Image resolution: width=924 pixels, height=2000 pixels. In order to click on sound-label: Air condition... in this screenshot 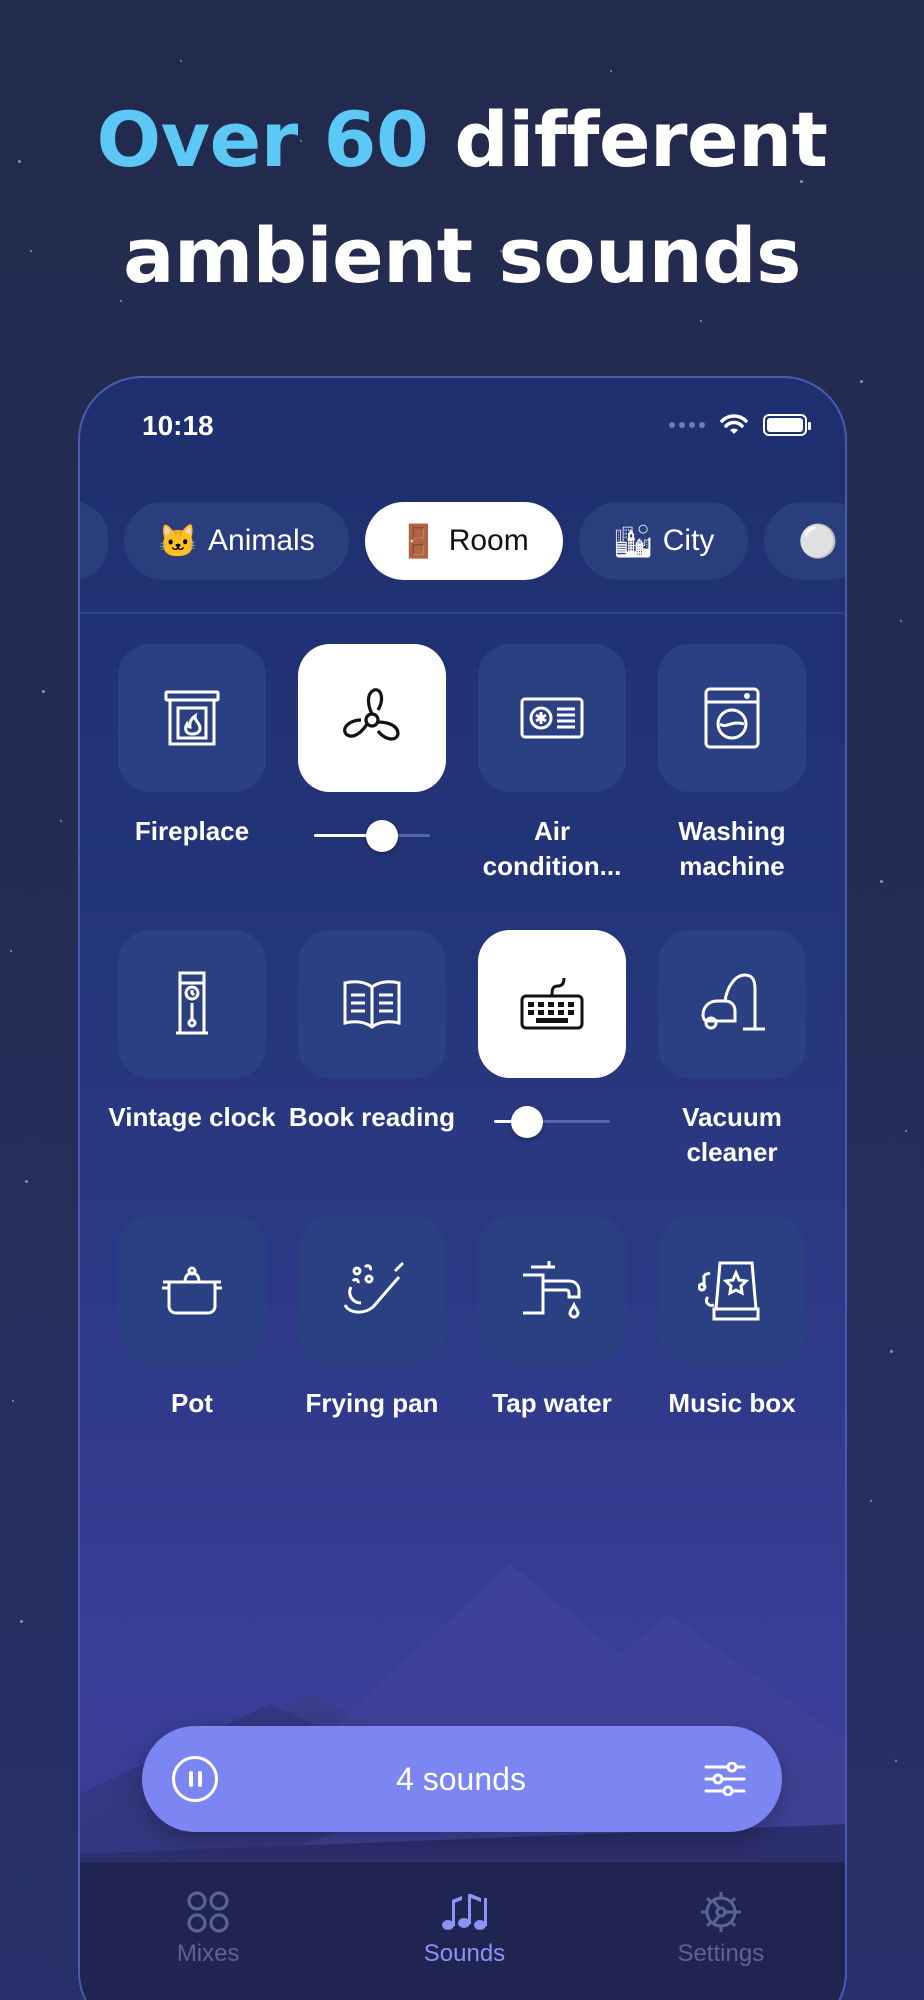, I will do `click(552, 848)`.